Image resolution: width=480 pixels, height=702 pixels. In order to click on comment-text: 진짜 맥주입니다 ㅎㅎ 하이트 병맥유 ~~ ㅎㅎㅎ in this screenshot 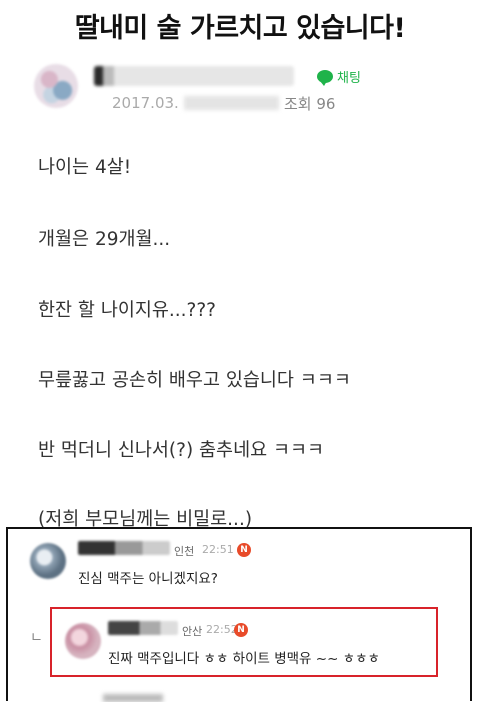, I will do `click(244, 659)`.